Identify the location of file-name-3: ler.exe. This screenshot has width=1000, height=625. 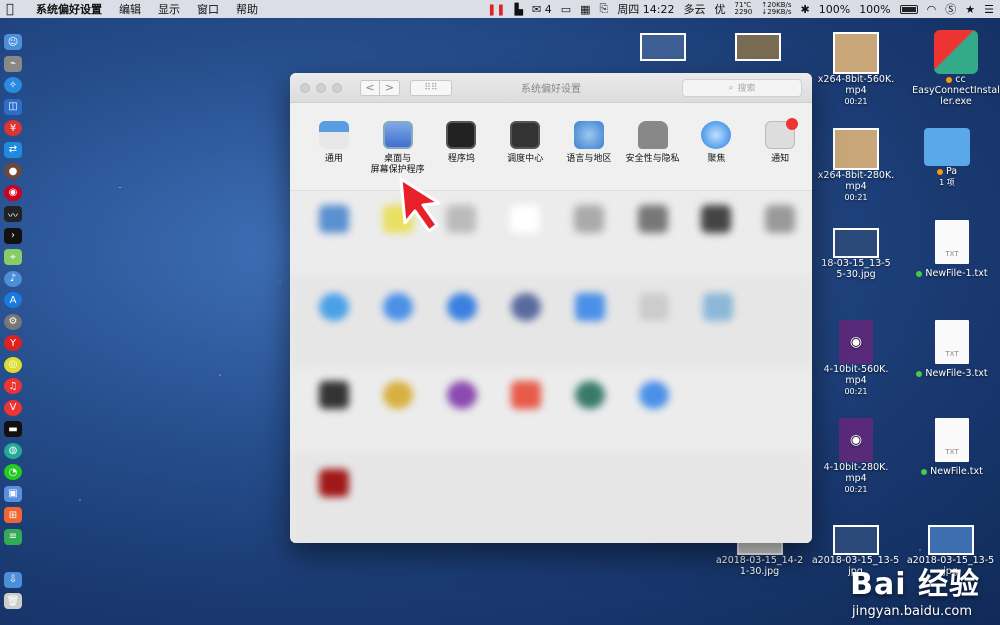
(956, 101).